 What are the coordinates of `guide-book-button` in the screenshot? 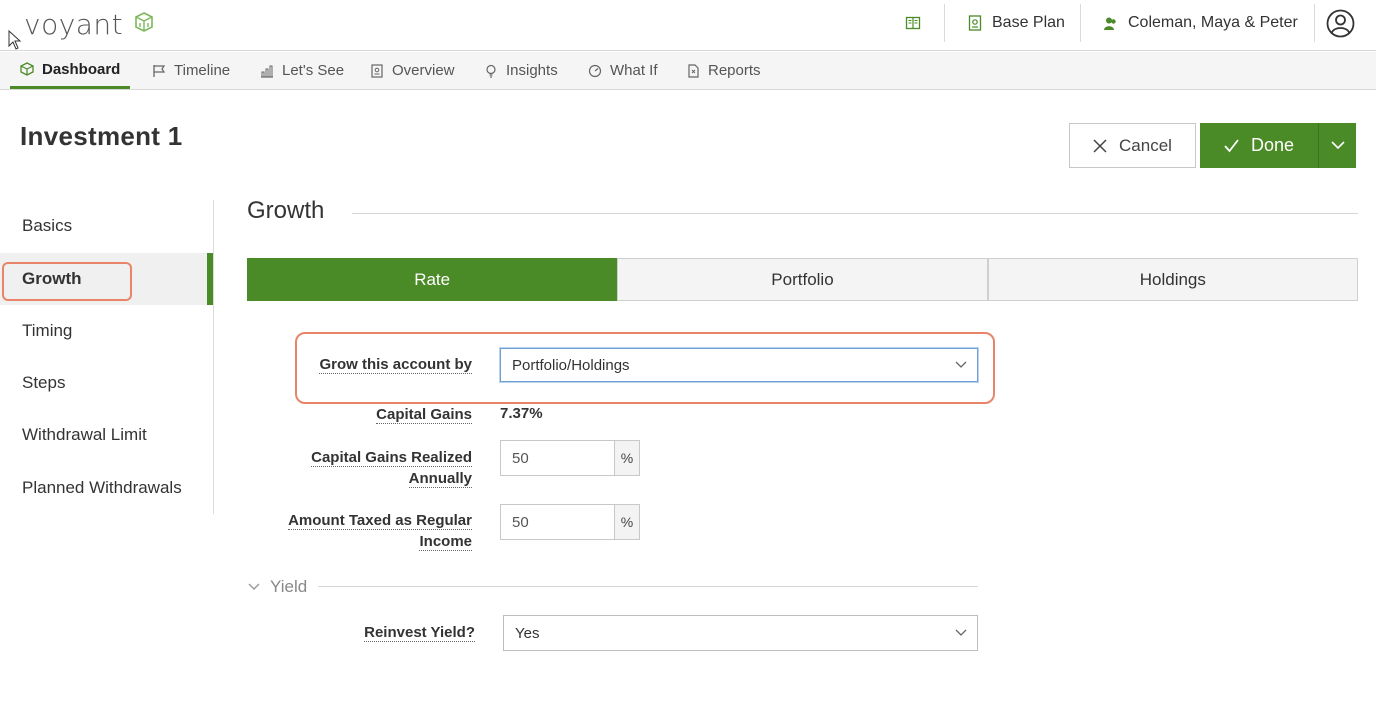 It's located at (918, 23).